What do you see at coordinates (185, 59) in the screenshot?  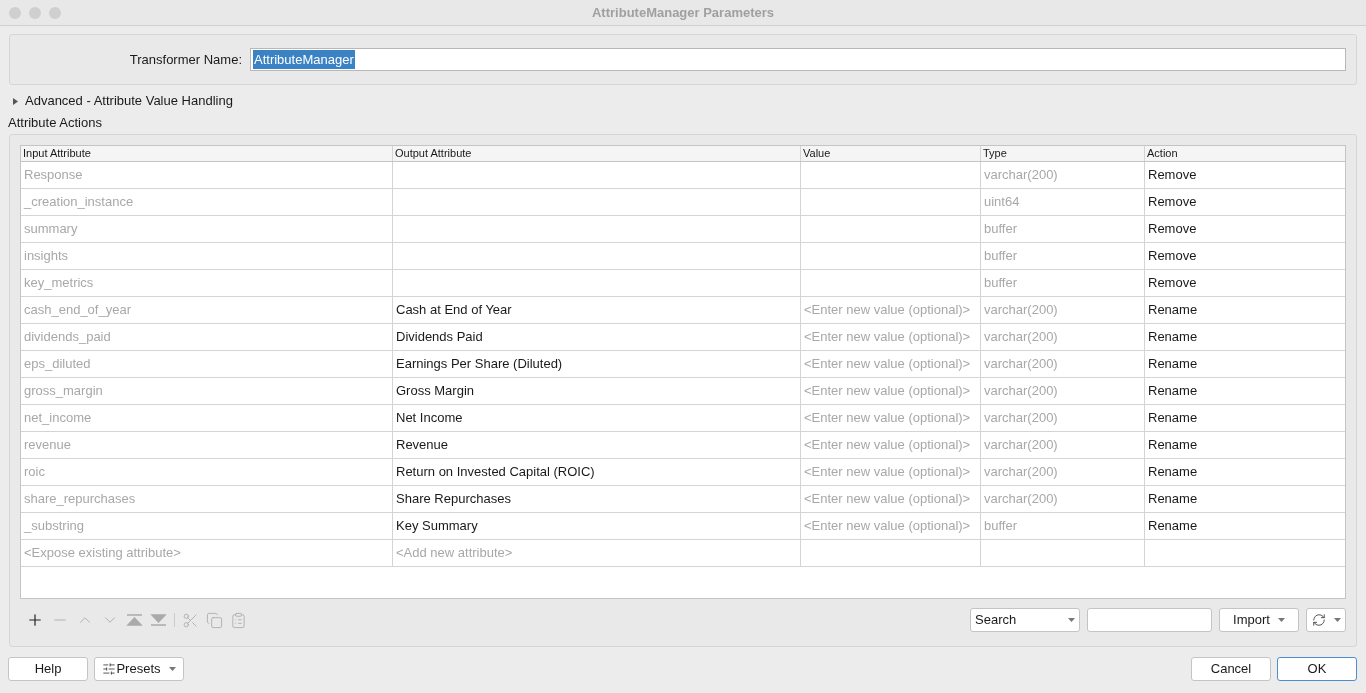 I see `field-label: Transformer Name:` at bounding box center [185, 59].